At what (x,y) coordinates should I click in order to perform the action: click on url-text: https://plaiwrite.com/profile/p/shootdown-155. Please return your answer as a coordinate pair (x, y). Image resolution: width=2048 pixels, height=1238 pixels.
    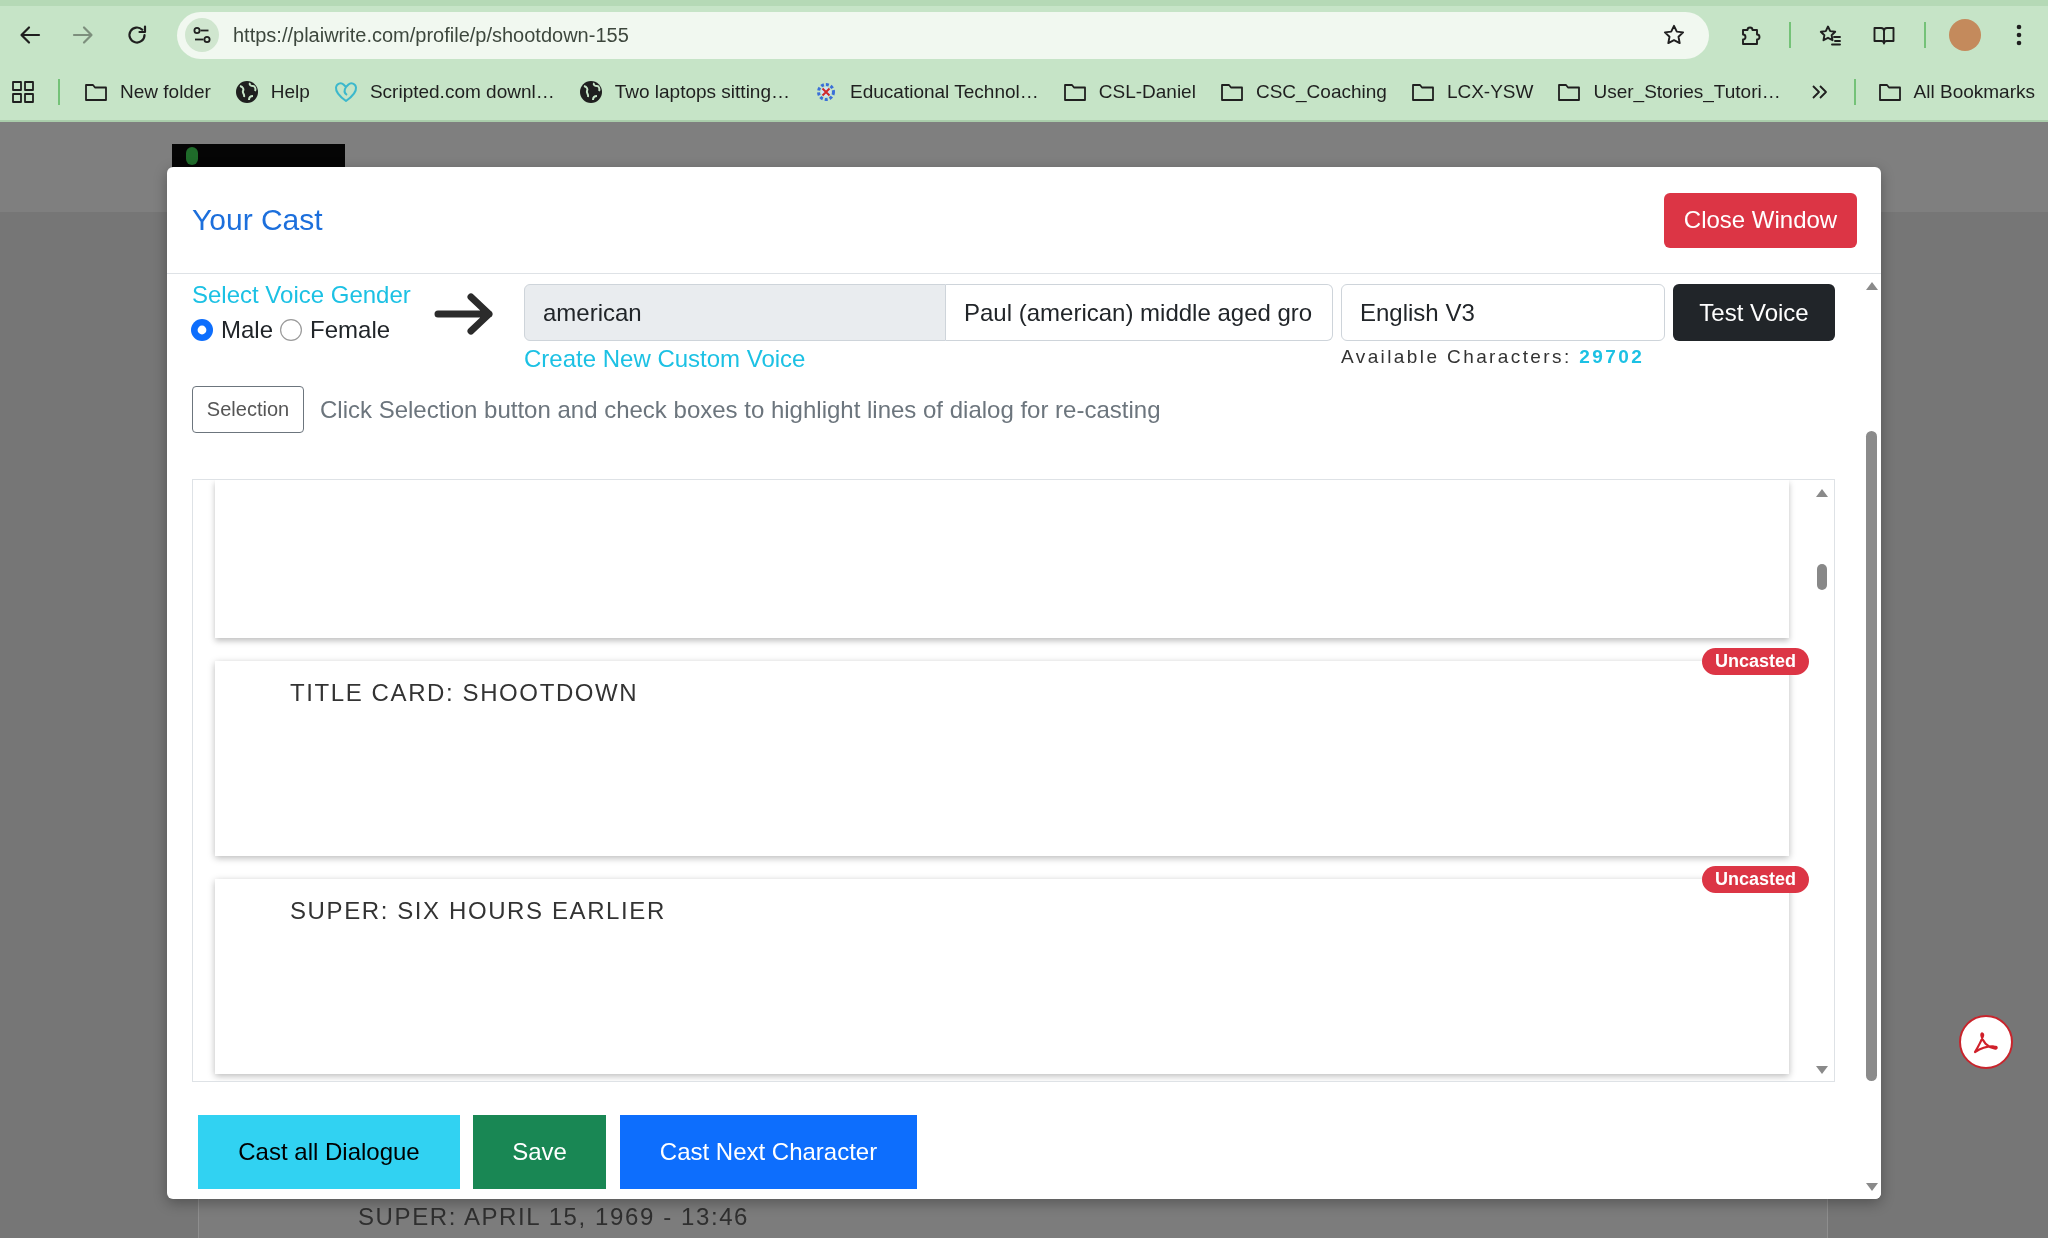
    Looking at the image, I should click on (947, 35).